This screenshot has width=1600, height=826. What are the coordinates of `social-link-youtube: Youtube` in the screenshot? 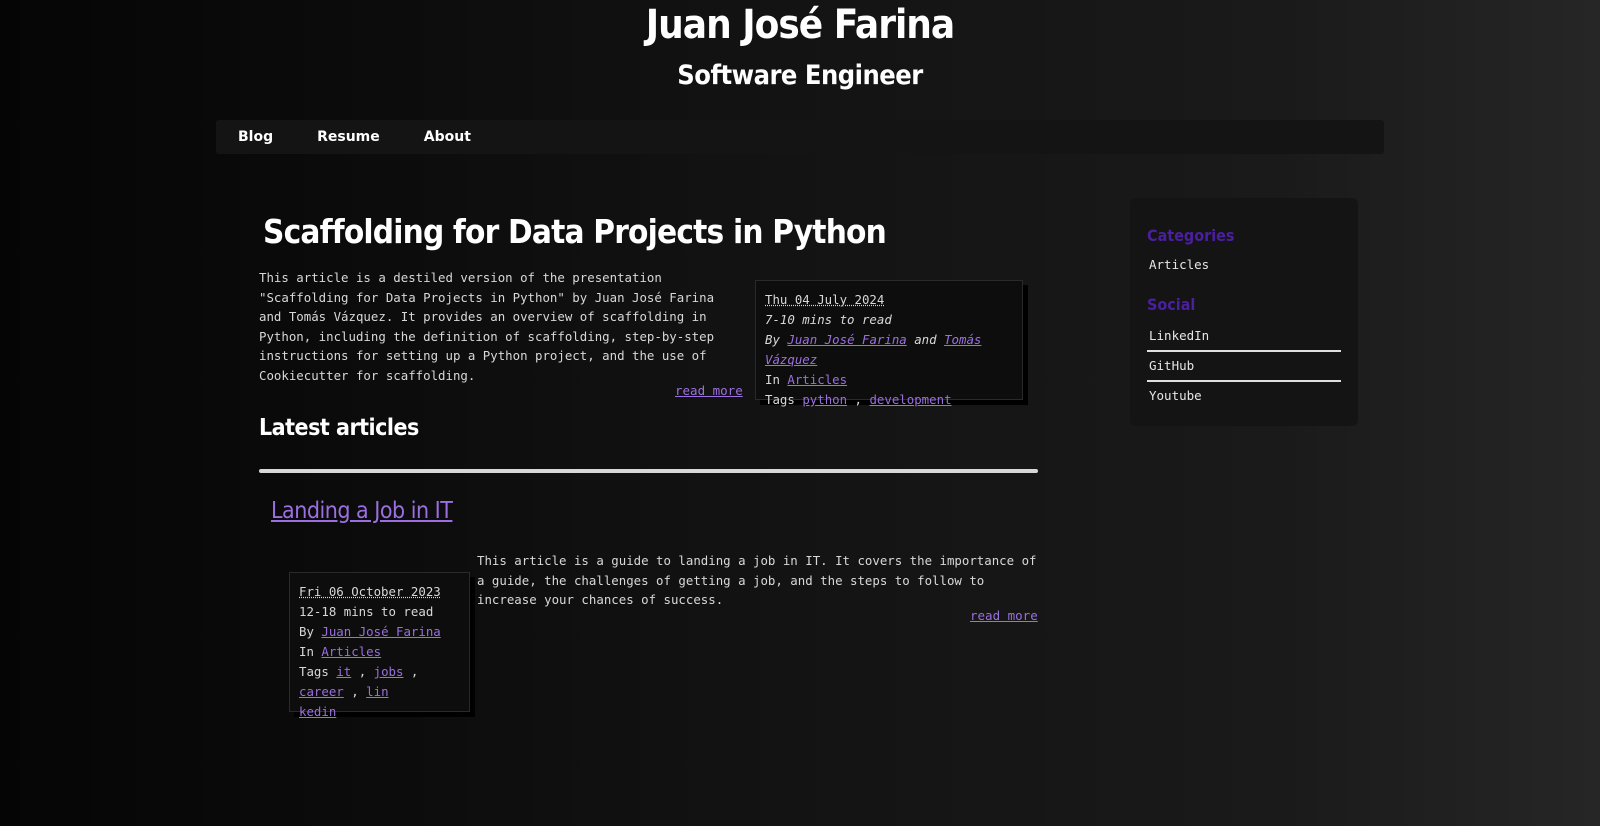 It's located at (1244, 396).